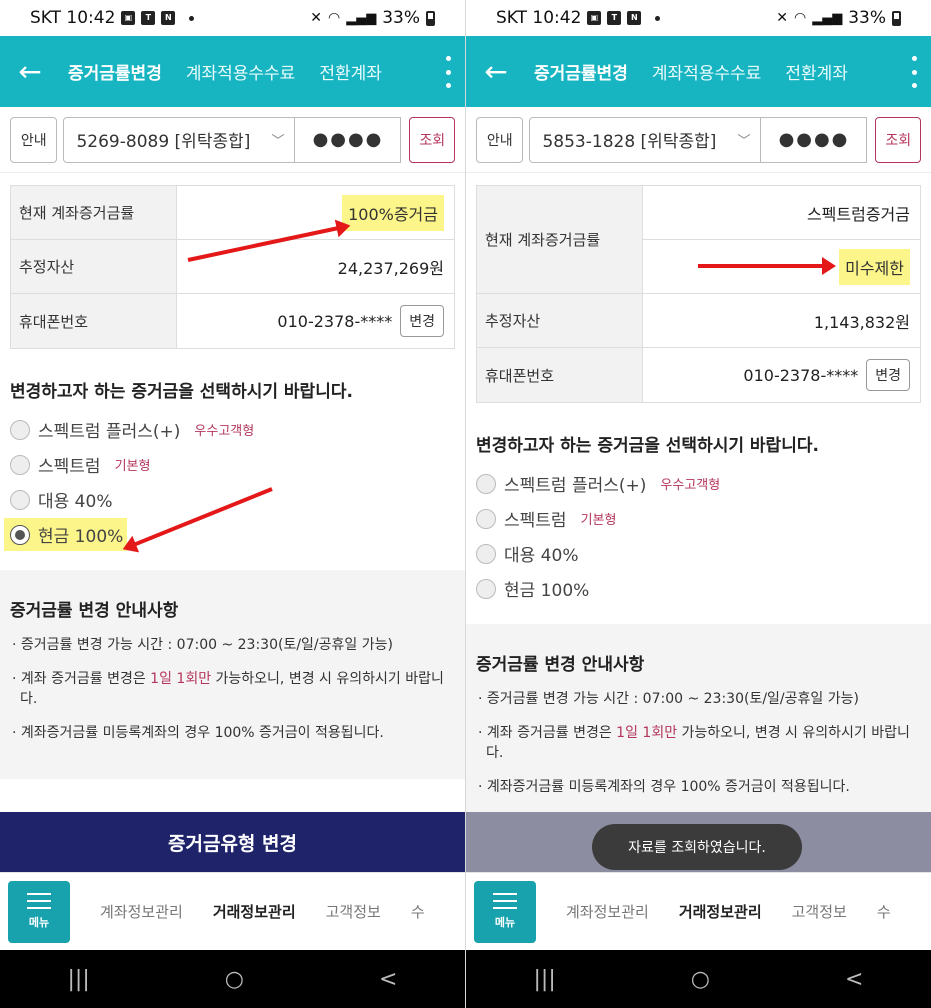 The width and height of the screenshot is (931, 1008). What do you see at coordinates (658, 18) in the screenshot?
I see `notification-dot-icon` at bounding box center [658, 18].